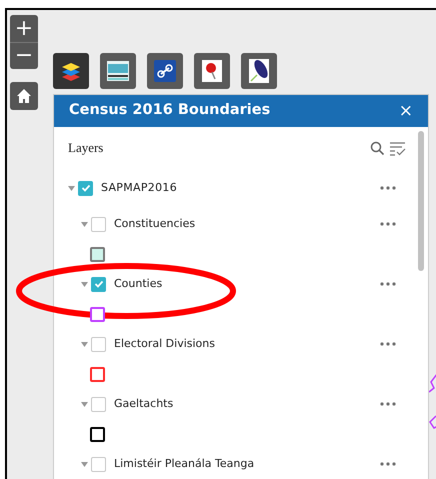  I want to click on close-button: ×, so click(405, 111).